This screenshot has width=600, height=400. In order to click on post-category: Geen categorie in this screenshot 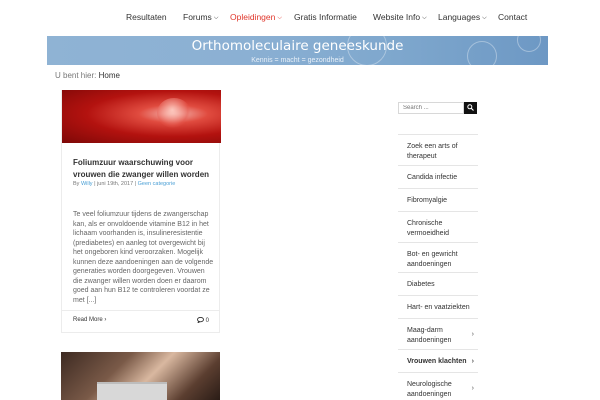, I will do `click(157, 184)`.